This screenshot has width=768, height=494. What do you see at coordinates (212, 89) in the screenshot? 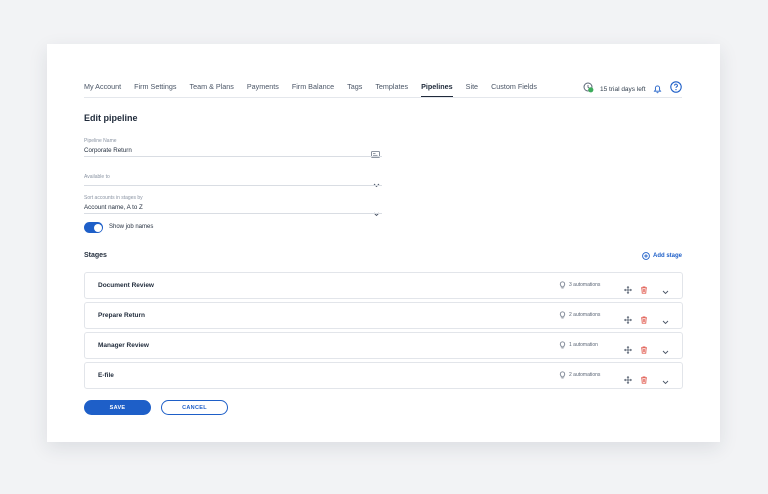
I see `nav-team-plans: Team & Plans` at bounding box center [212, 89].